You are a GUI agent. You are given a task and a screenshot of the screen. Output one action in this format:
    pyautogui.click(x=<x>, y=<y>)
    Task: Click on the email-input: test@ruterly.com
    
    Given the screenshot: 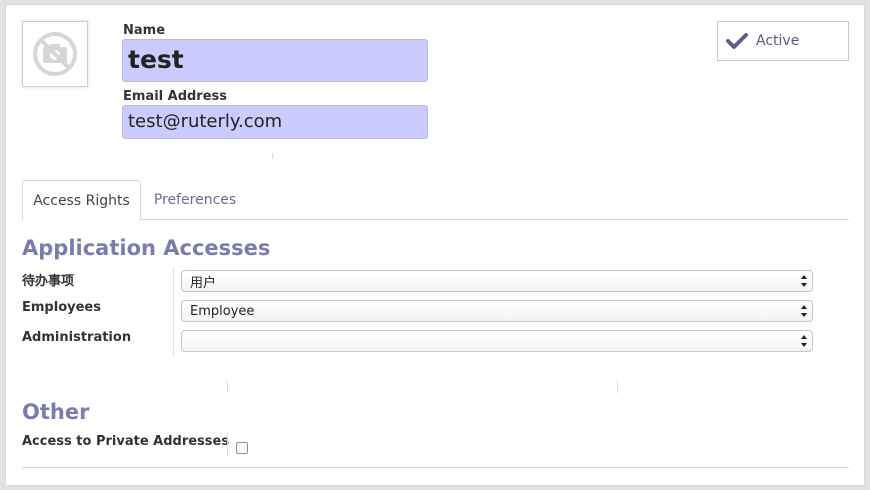 What is the action you would take?
    pyautogui.click(x=275, y=122)
    